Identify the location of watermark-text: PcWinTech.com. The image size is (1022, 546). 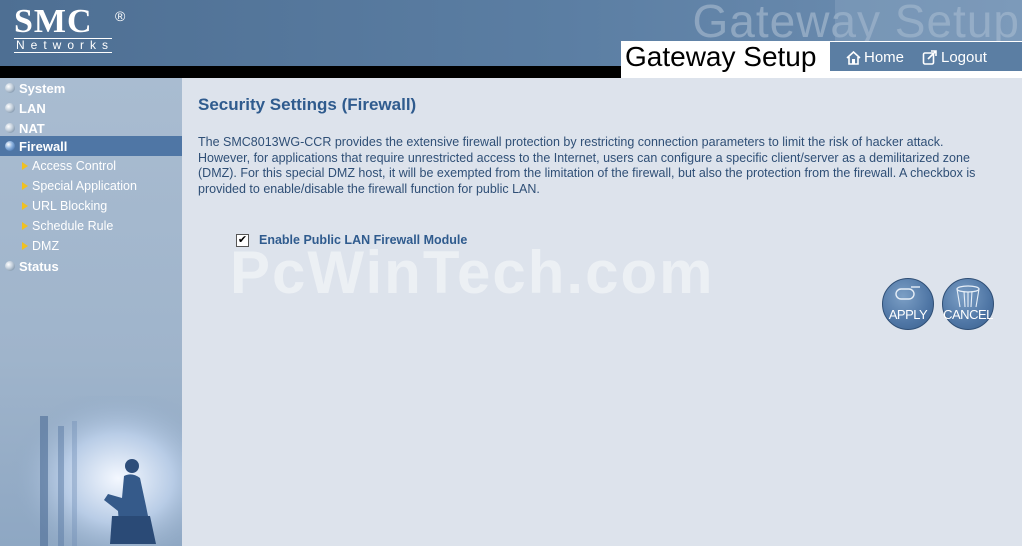
(472, 272).